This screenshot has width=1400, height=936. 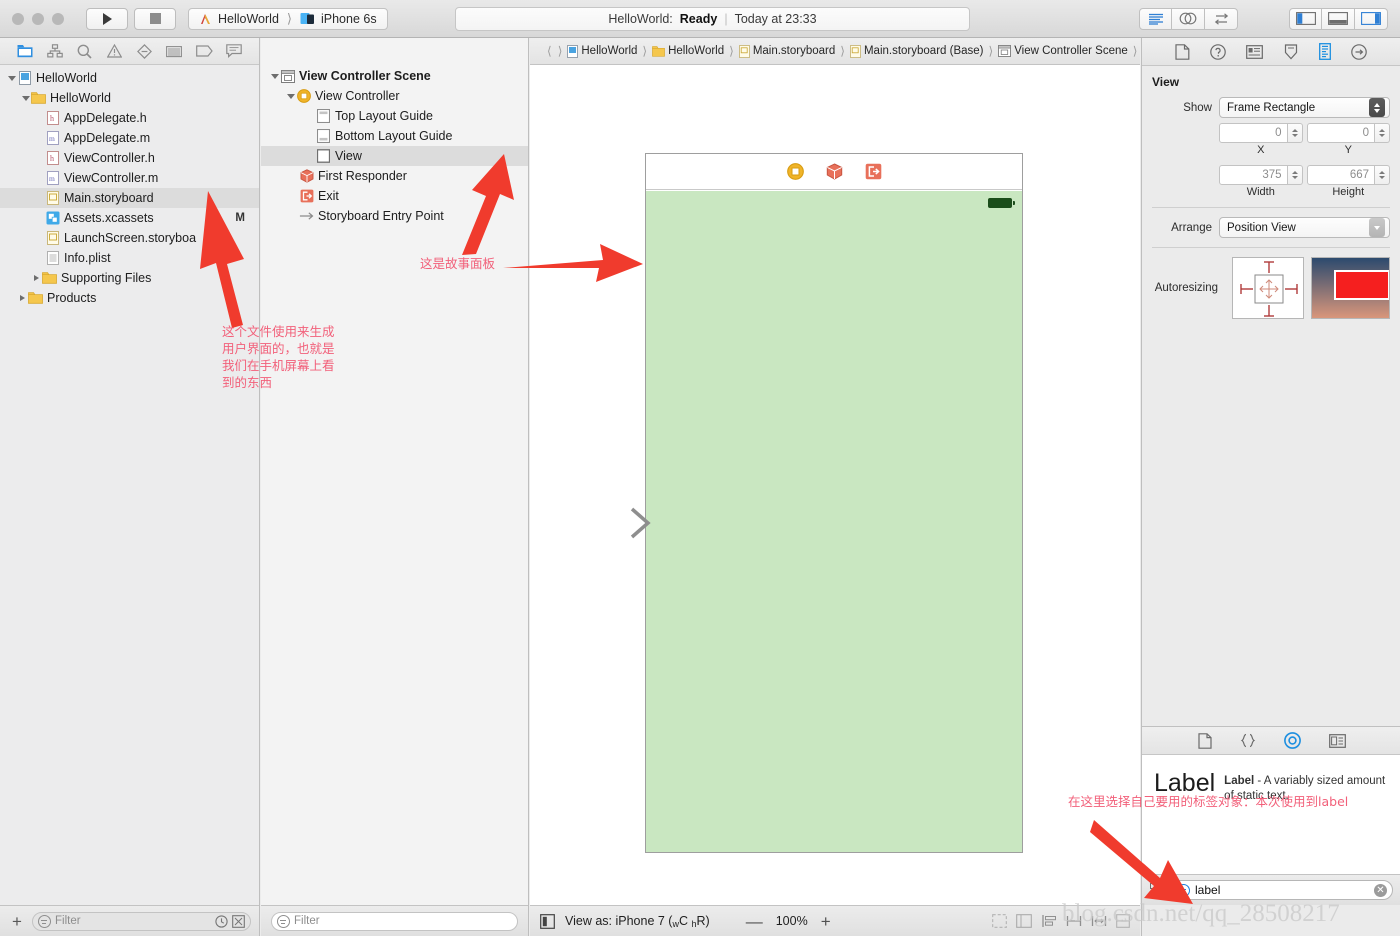 I want to click on breadcrumb-item-group: HelloWorld, so click(x=688, y=51).